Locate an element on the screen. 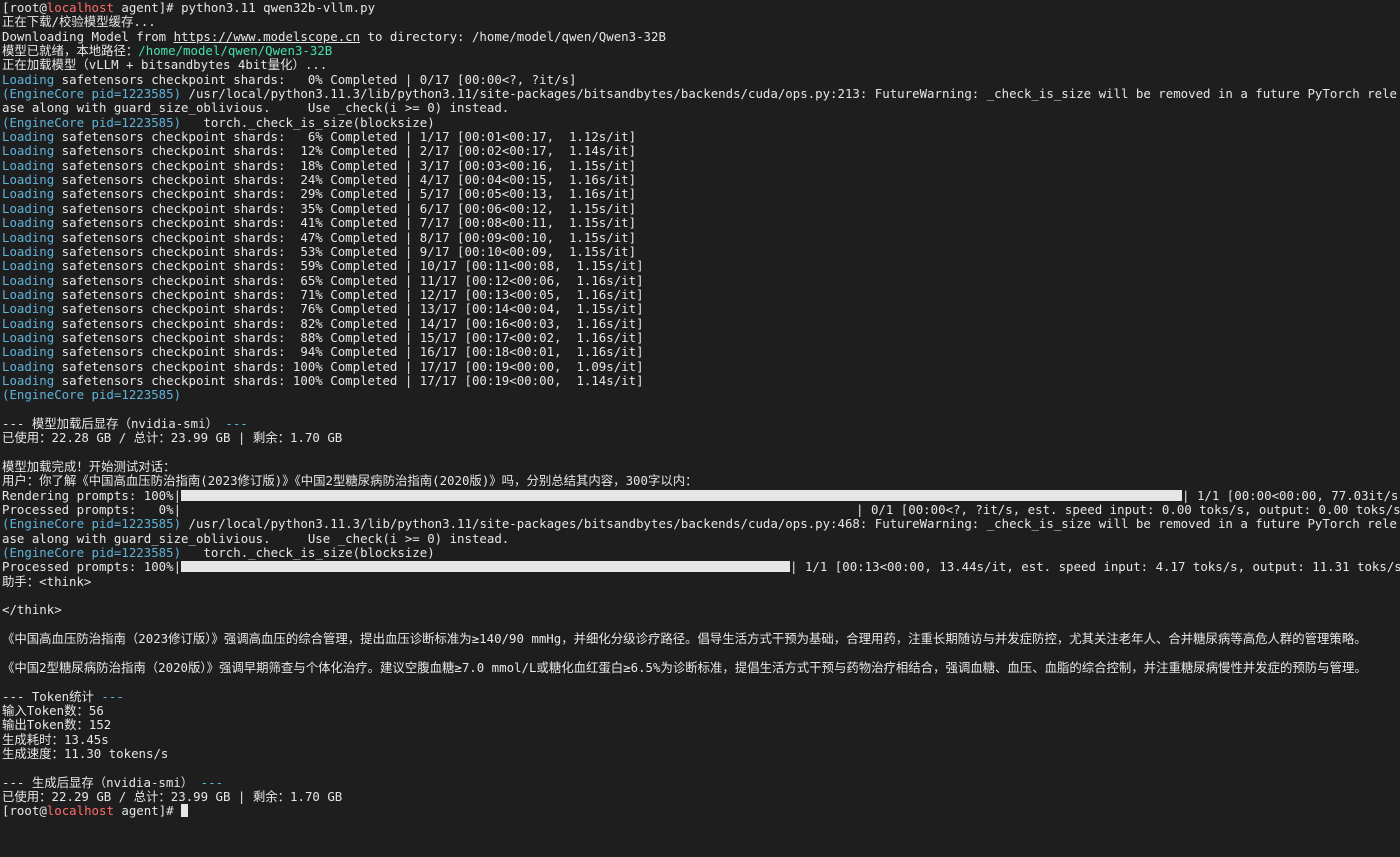 Image resolution: width=1400 pixels, height=857 pixels. prompt-host: localhost is located at coordinates (80, 811).